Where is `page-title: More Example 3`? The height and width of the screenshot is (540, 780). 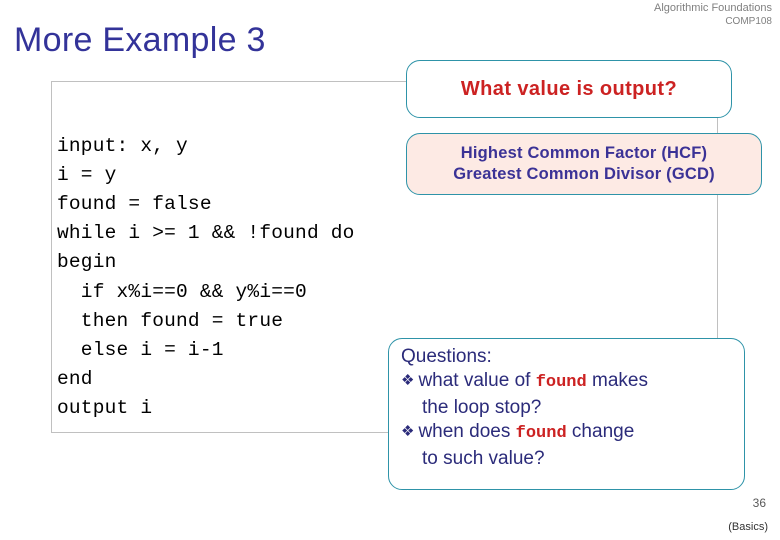 page-title: More Example 3 is located at coordinates (140, 40).